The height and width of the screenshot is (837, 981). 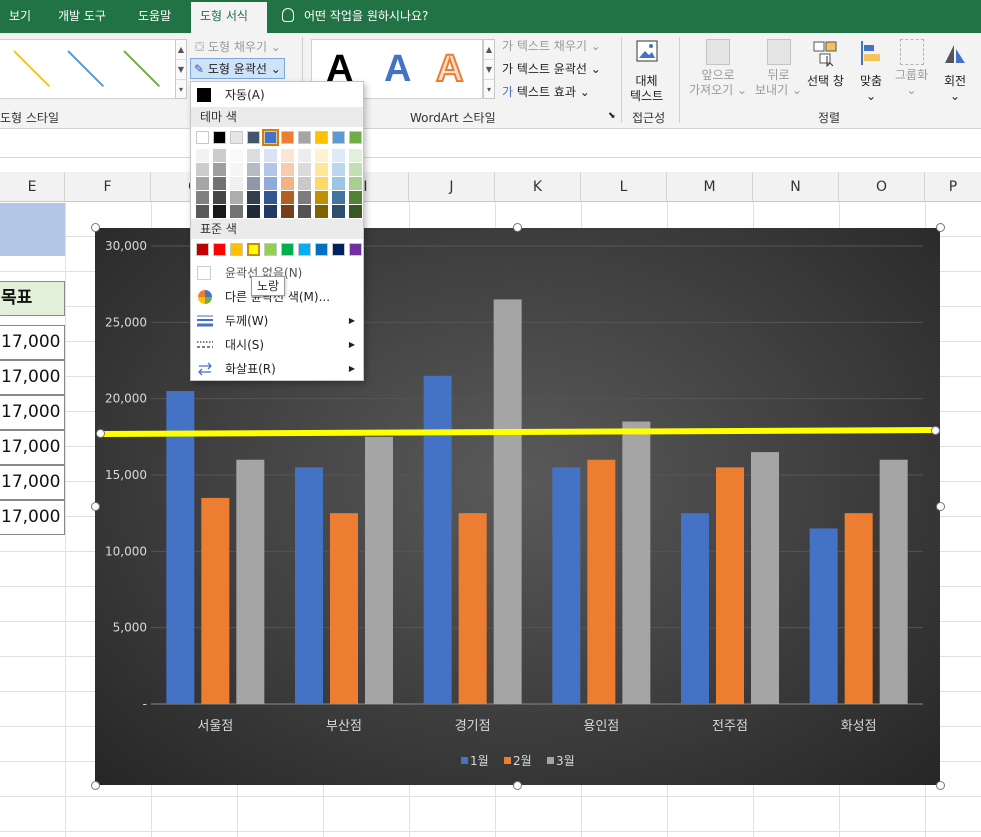 What do you see at coordinates (204, 273) in the screenshot?
I see `empty-swatch-icon` at bounding box center [204, 273].